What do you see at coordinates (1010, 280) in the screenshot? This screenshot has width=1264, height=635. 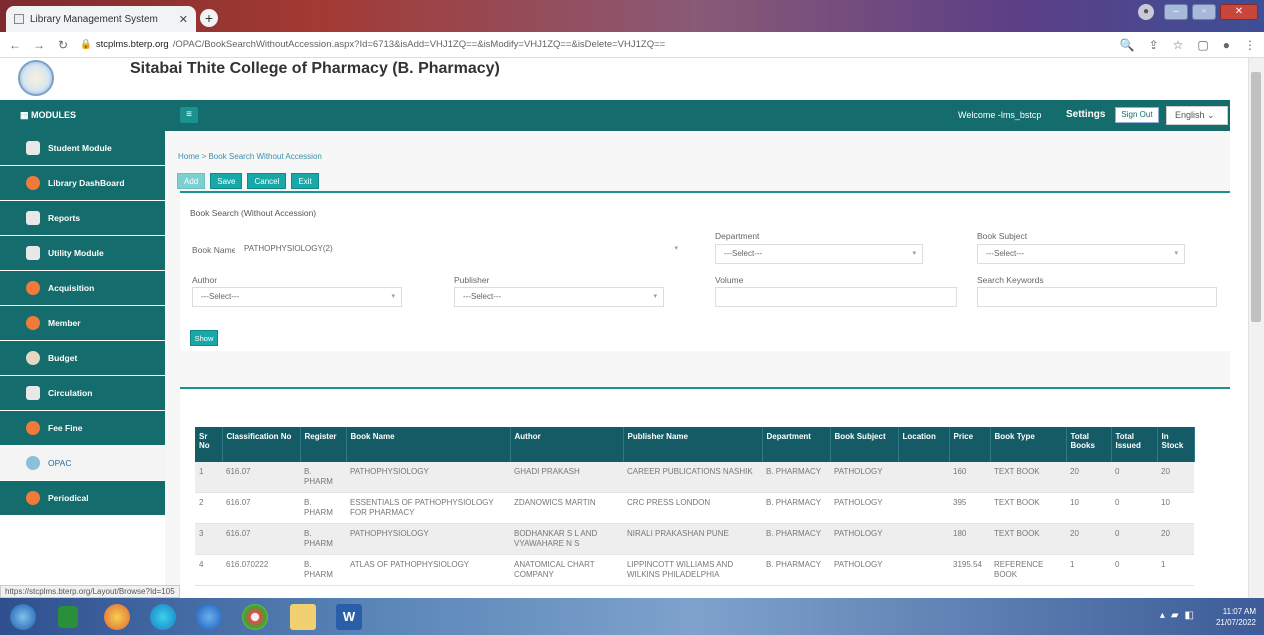 I see `search-keywords-label: Search Keywords` at bounding box center [1010, 280].